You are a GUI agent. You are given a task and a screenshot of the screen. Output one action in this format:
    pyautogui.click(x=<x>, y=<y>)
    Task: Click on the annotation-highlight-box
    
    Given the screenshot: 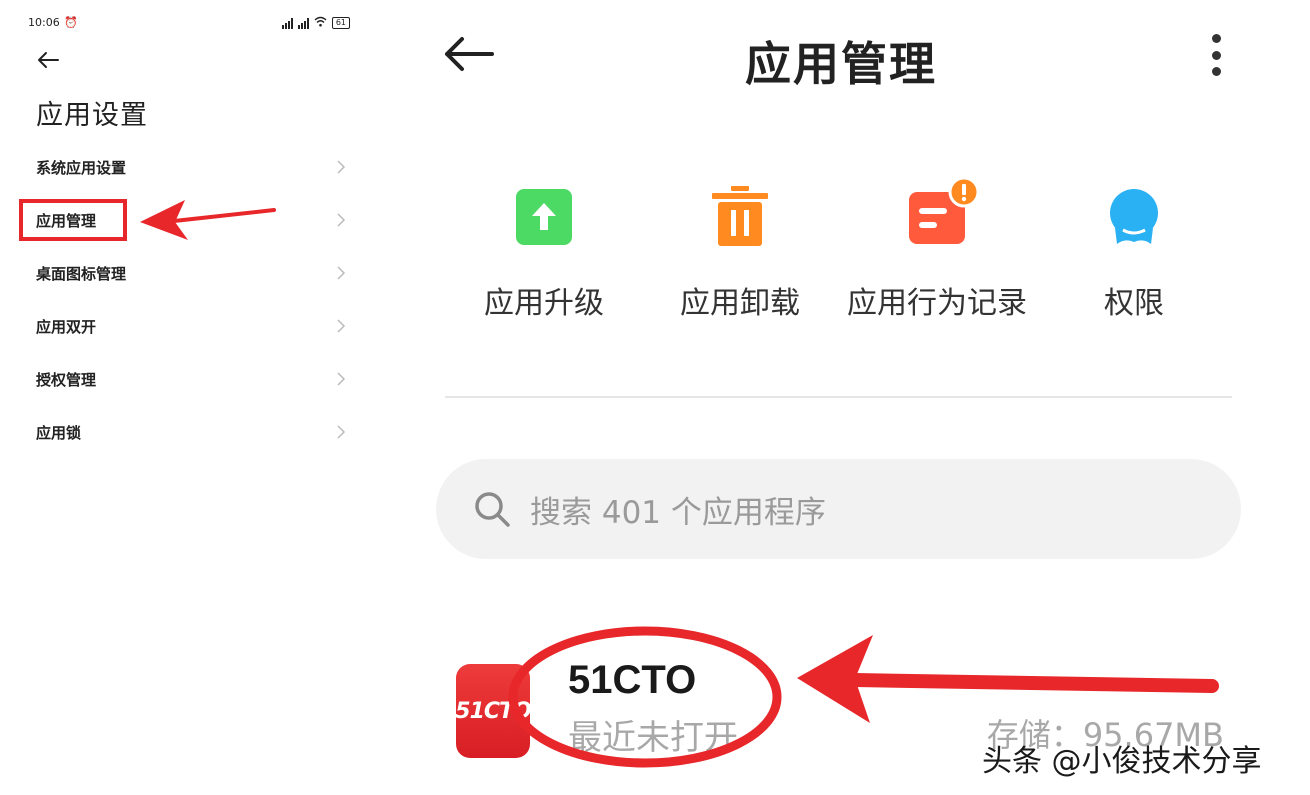 What is the action you would take?
    pyautogui.click(x=73, y=220)
    